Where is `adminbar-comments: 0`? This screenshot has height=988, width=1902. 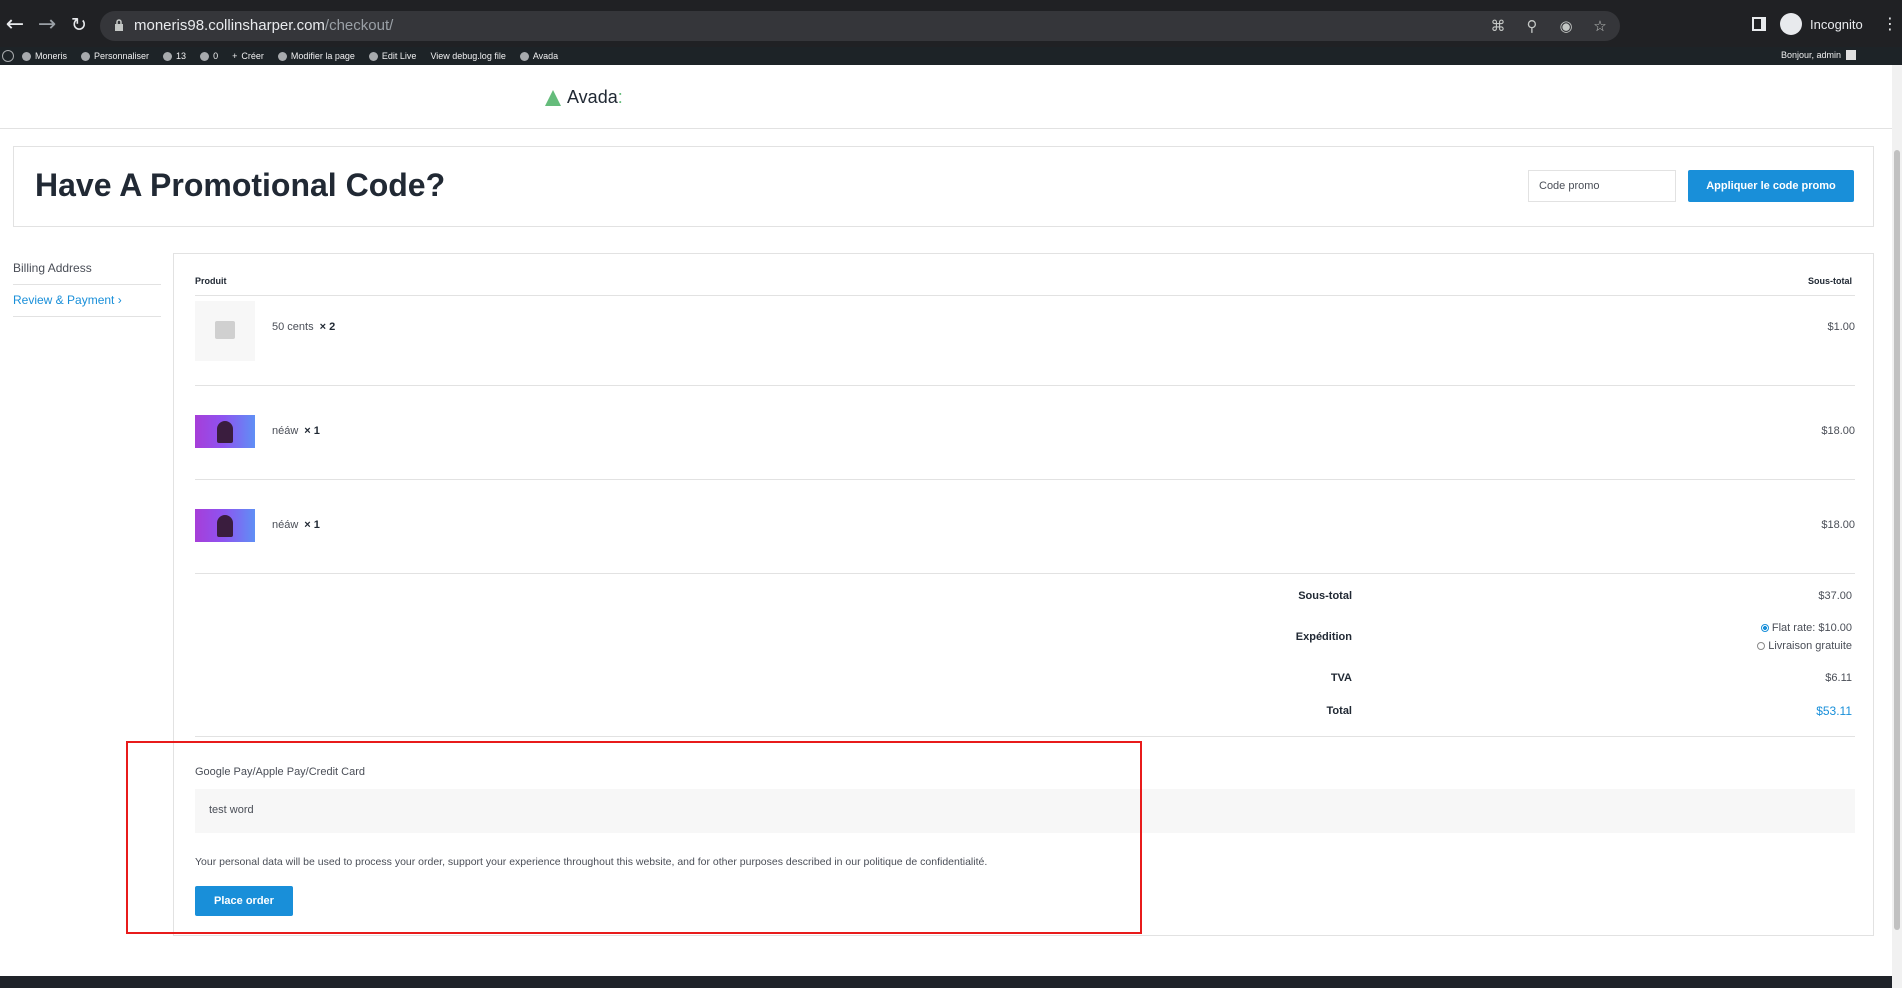 adminbar-comments: 0 is located at coordinates (209, 56).